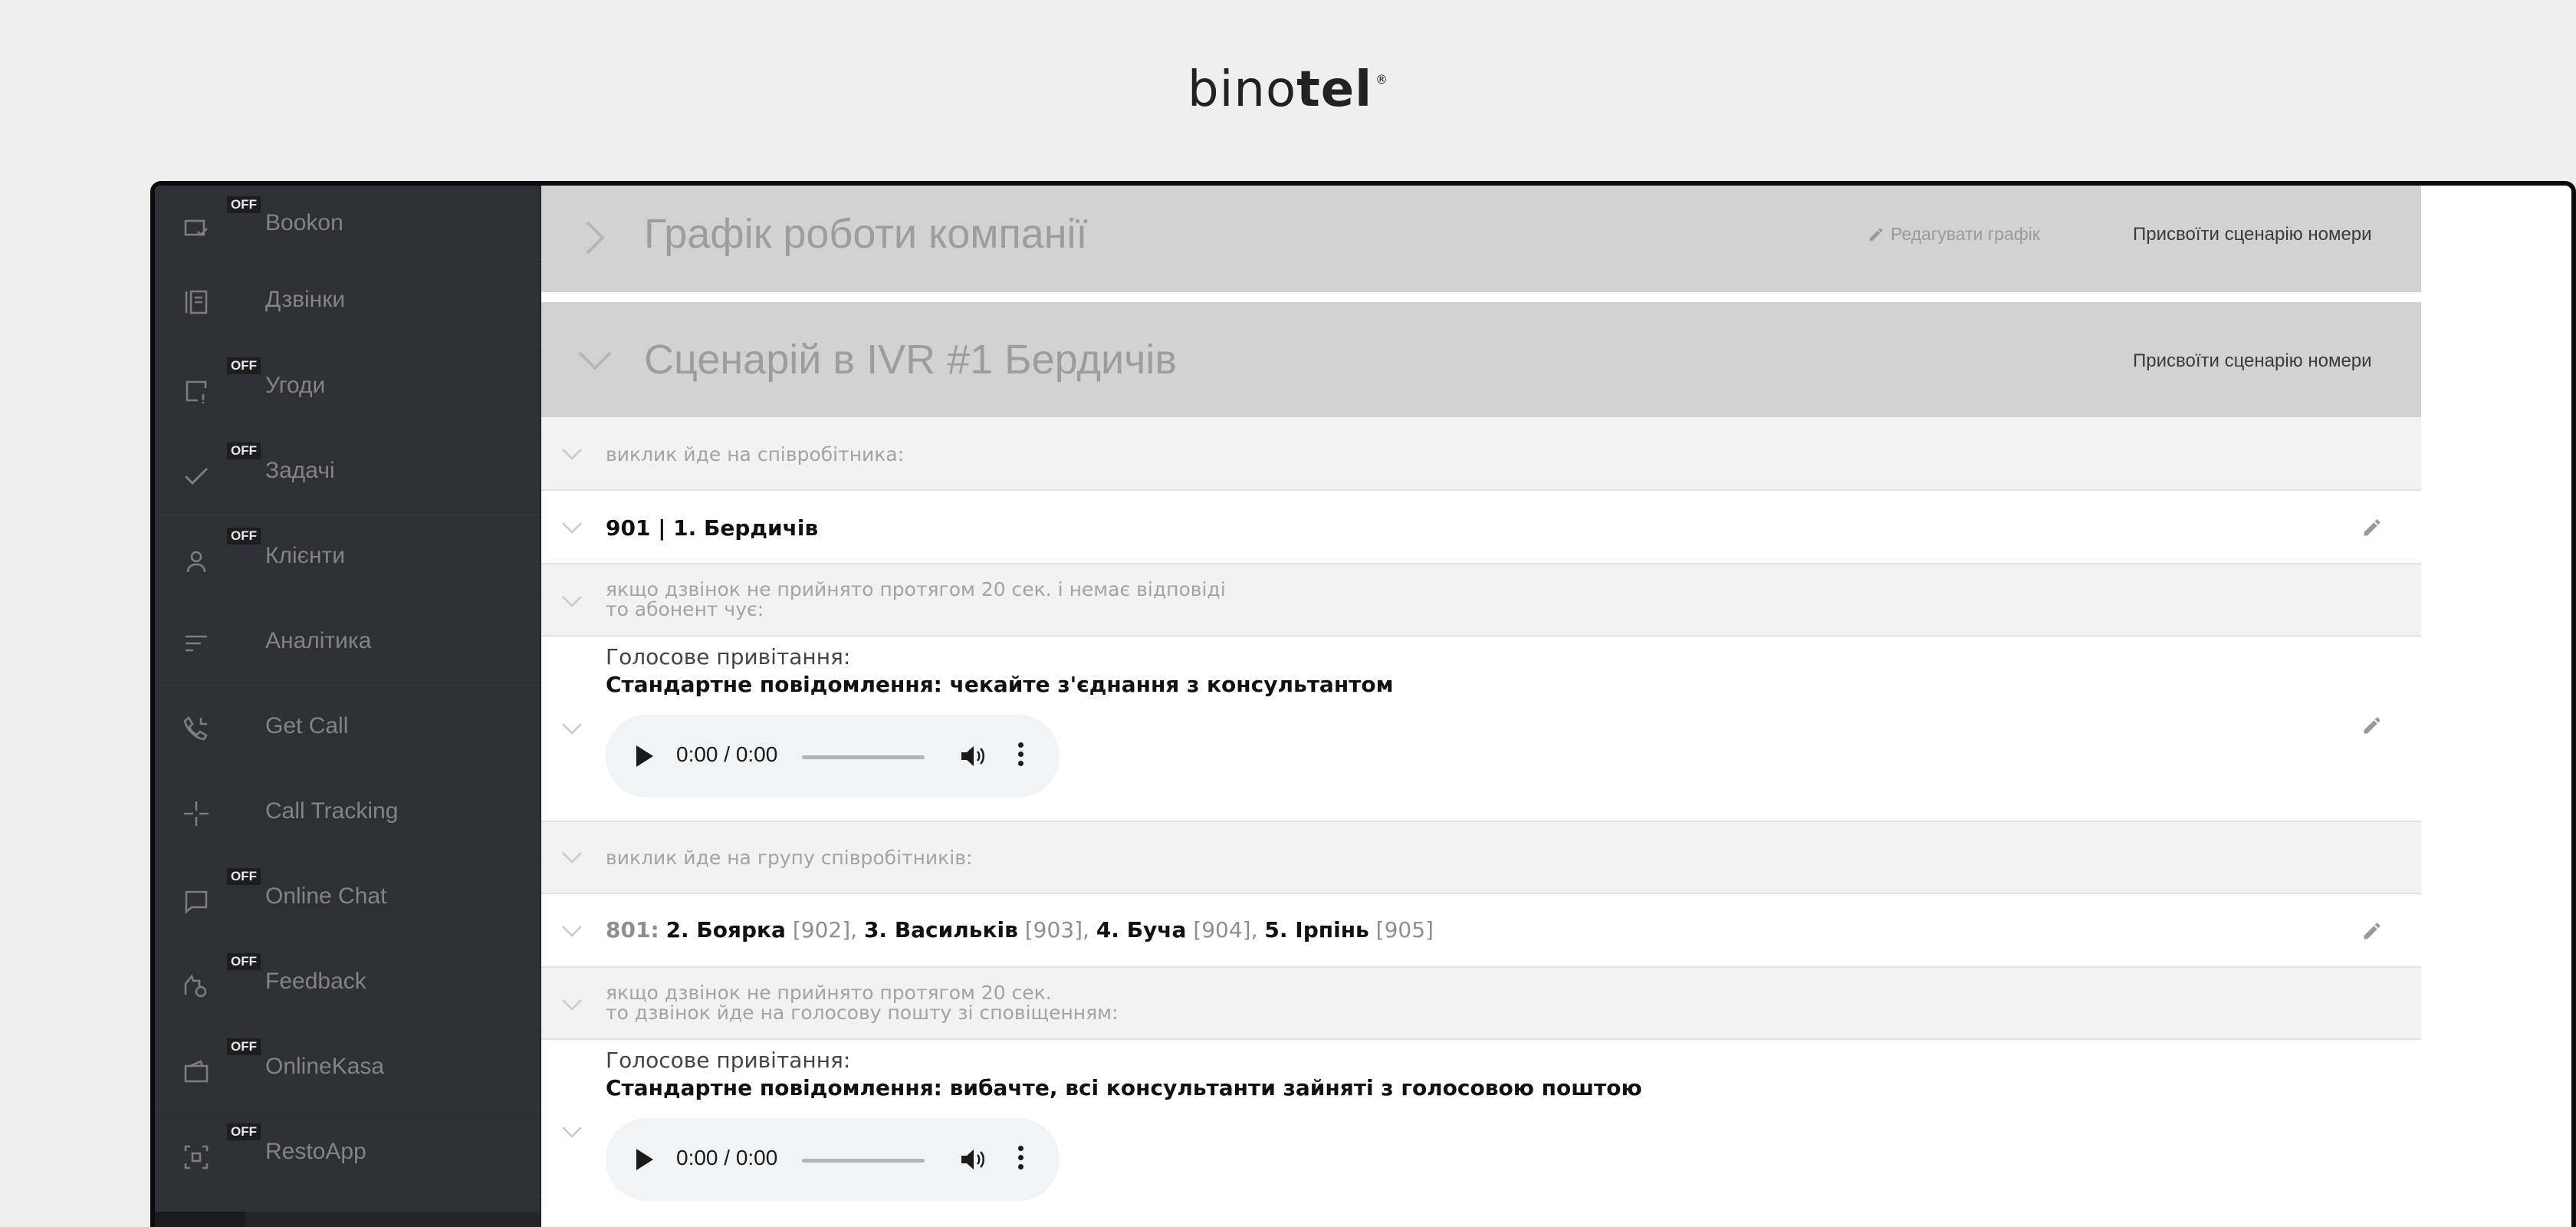 The width and height of the screenshot is (2576, 1227). Describe the element at coordinates (326, 896) in the screenshot. I see `sidebar-item-label: Online Chat` at that location.